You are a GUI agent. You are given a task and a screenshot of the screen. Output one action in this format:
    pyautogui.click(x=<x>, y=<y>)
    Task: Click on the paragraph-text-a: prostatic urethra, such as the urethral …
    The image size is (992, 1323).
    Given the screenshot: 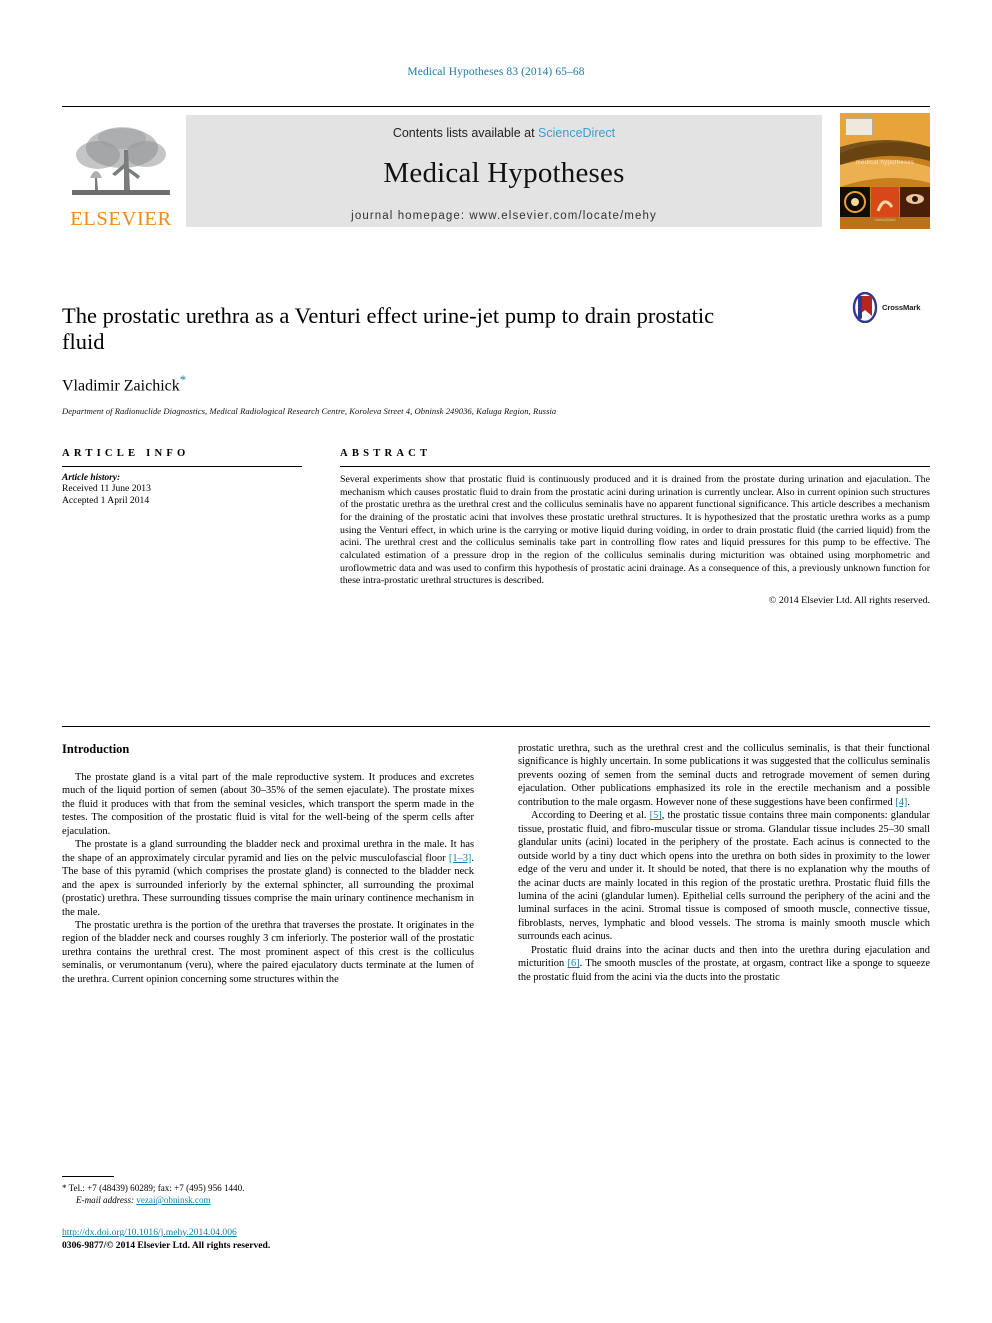 What is the action you would take?
    pyautogui.click(x=724, y=775)
    